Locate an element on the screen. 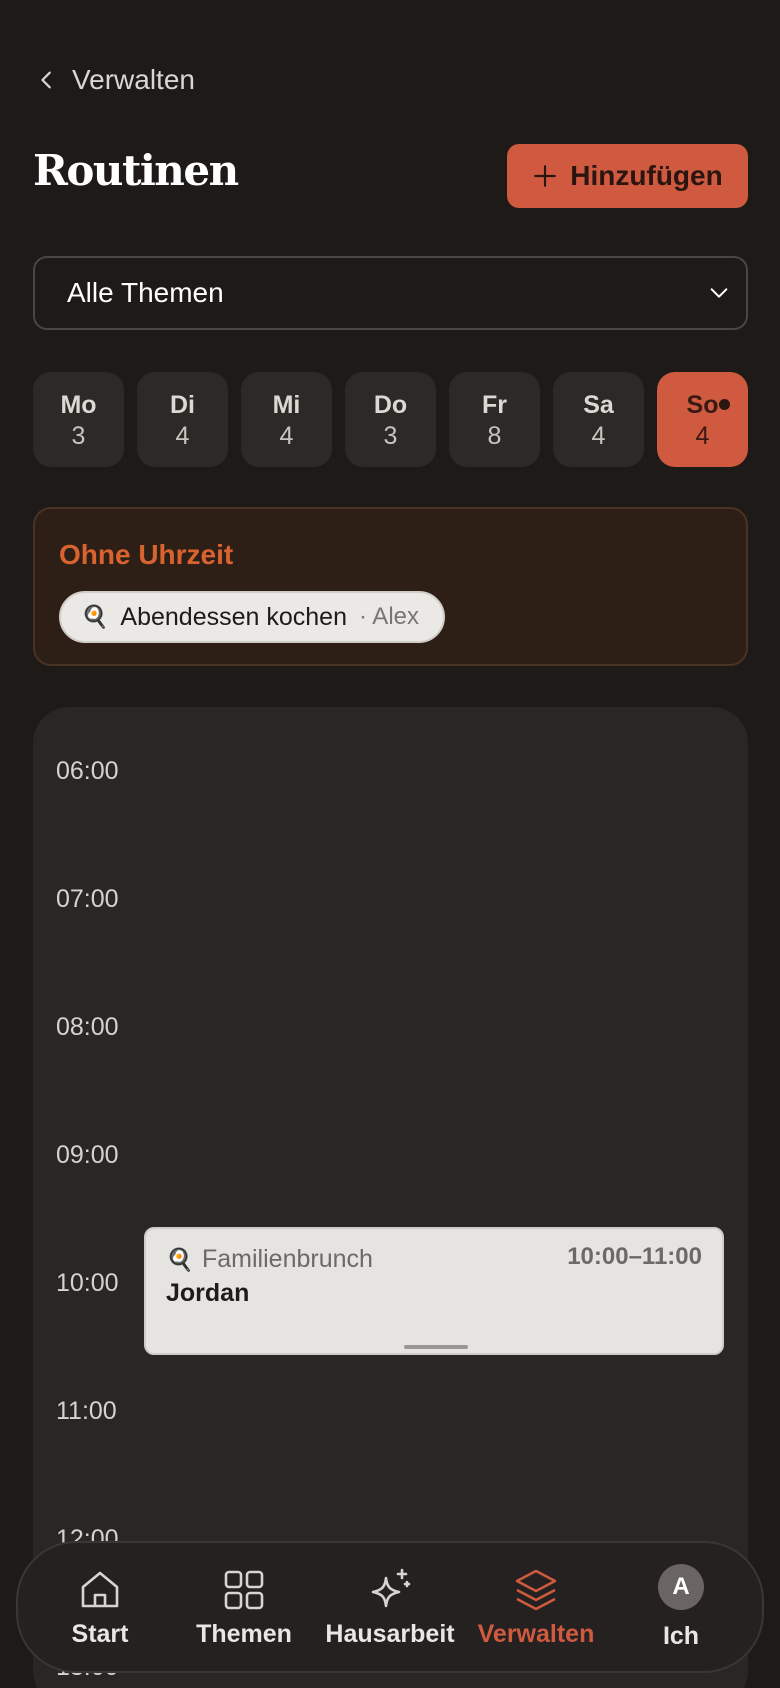  untimed-routine-chip: 🍳 Abendessen kochen · Alex is located at coordinates (252, 617).